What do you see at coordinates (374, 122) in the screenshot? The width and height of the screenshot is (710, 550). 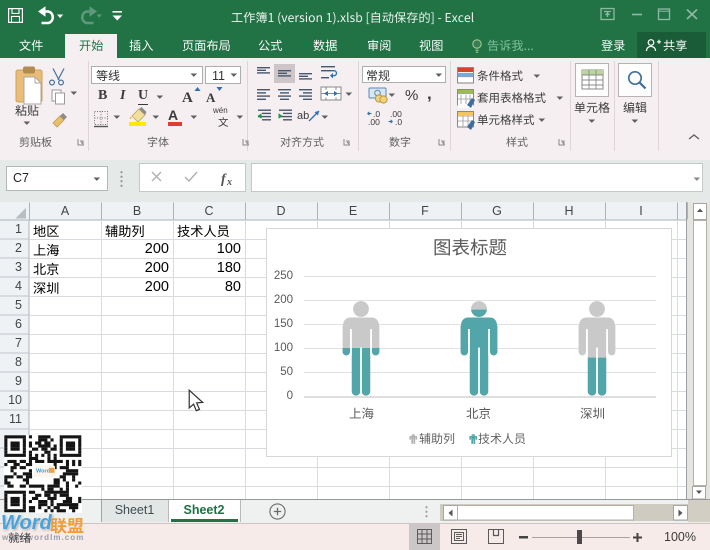 I see `svg-text: .00` at bounding box center [374, 122].